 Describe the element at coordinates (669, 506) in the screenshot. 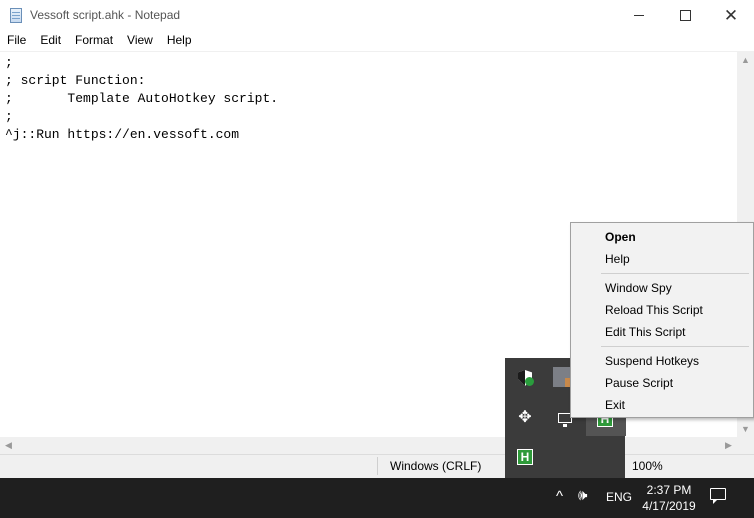

I see `clock-date: 4/17/2019` at that location.